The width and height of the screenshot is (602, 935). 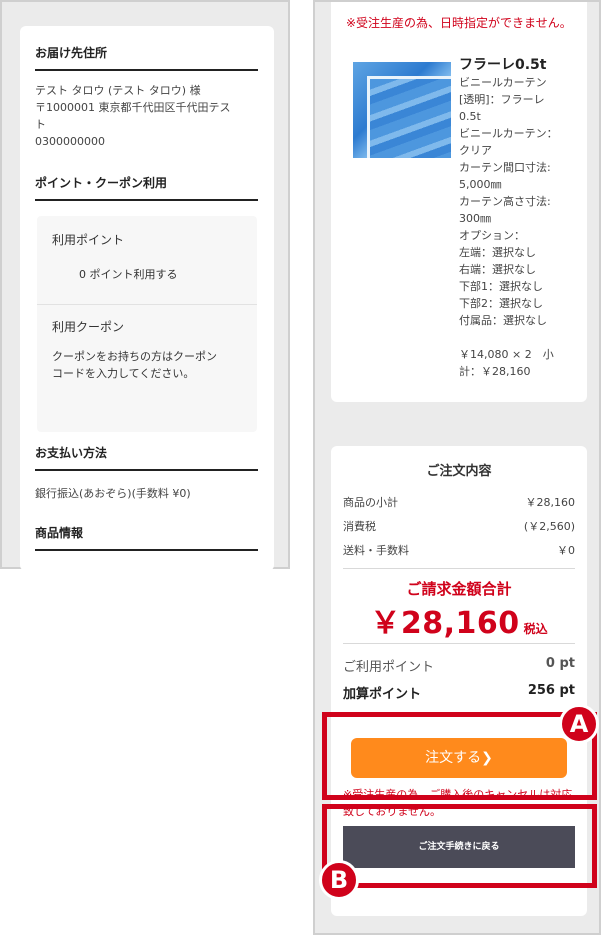 I want to click on summary-value: (￥2,560), so click(x=549, y=526).